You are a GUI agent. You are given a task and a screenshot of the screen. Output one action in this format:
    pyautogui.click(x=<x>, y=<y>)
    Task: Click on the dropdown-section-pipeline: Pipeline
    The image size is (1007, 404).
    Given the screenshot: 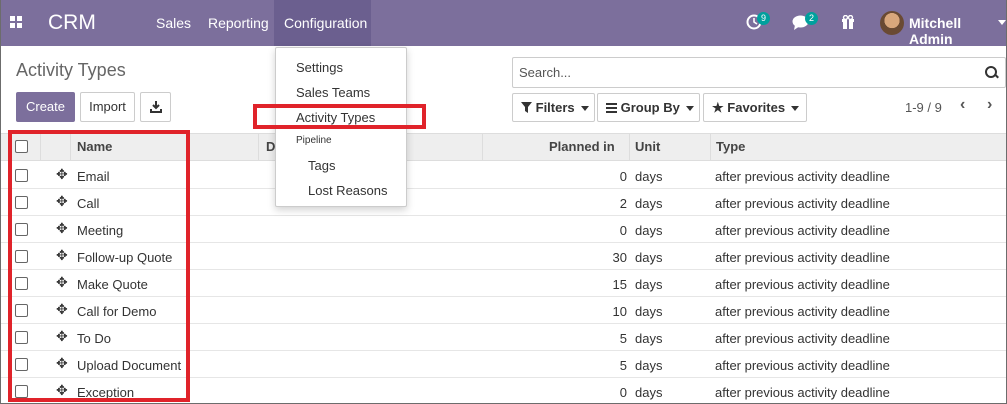 What is the action you would take?
    pyautogui.click(x=314, y=140)
    